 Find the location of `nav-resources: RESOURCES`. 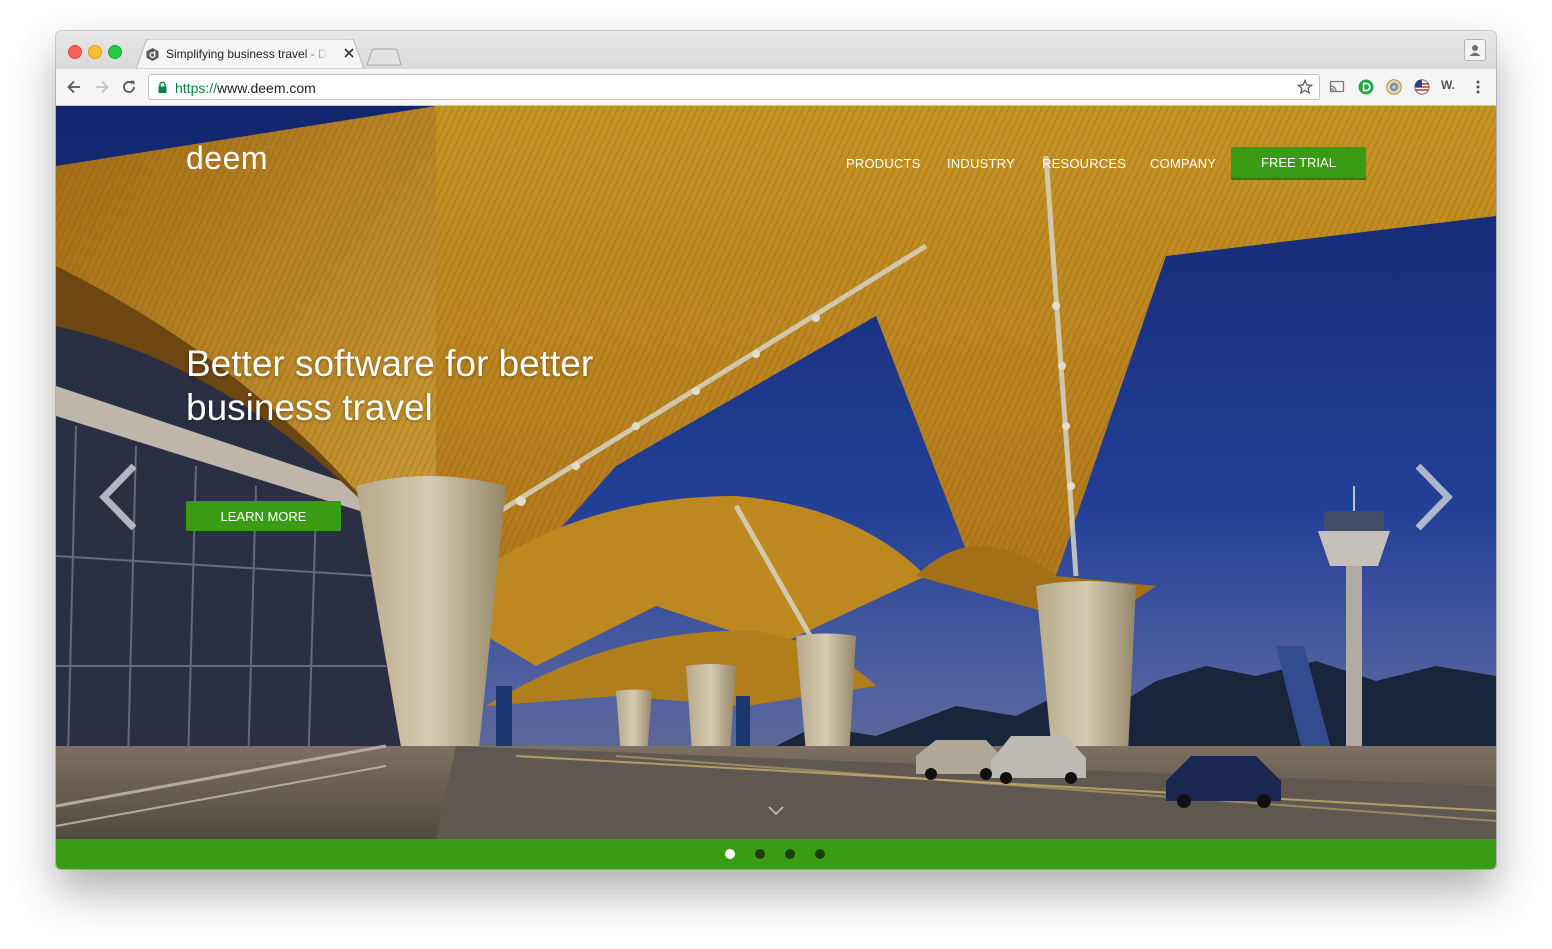

nav-resources: RESOURCES is located at coordinates (1084, 163).